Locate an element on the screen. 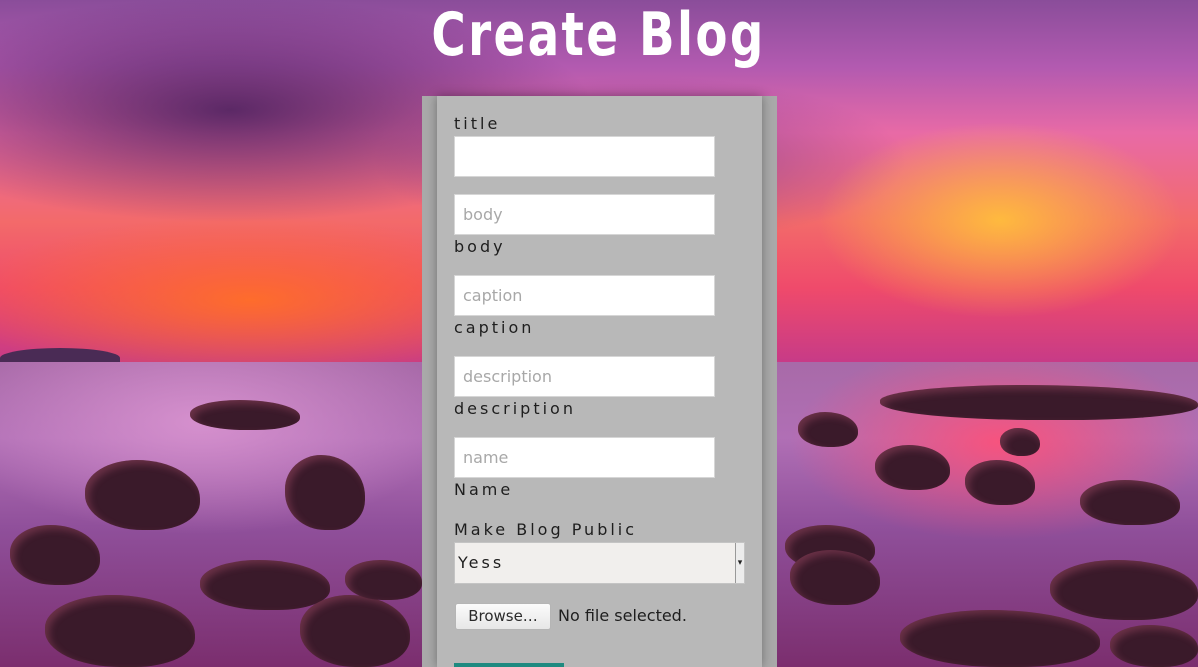 The image size is (1198, 667). page-title: Create Blog is located at coordinates (598, 35).